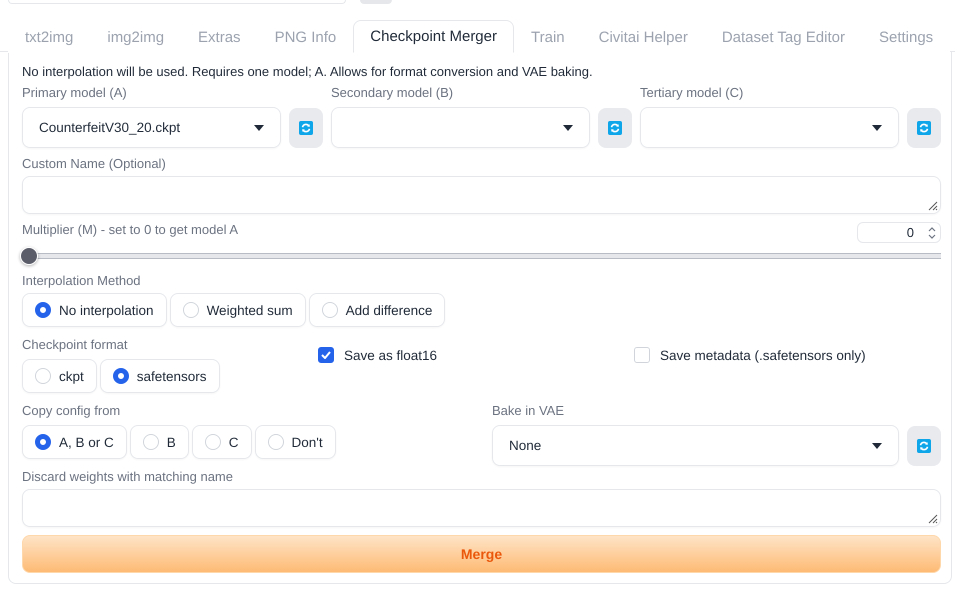 This screenshot has width=955, height=592. Describe the element at coordinates (75, 345) in the screenshot. I see `field-label: Checkpoint format` at that location.